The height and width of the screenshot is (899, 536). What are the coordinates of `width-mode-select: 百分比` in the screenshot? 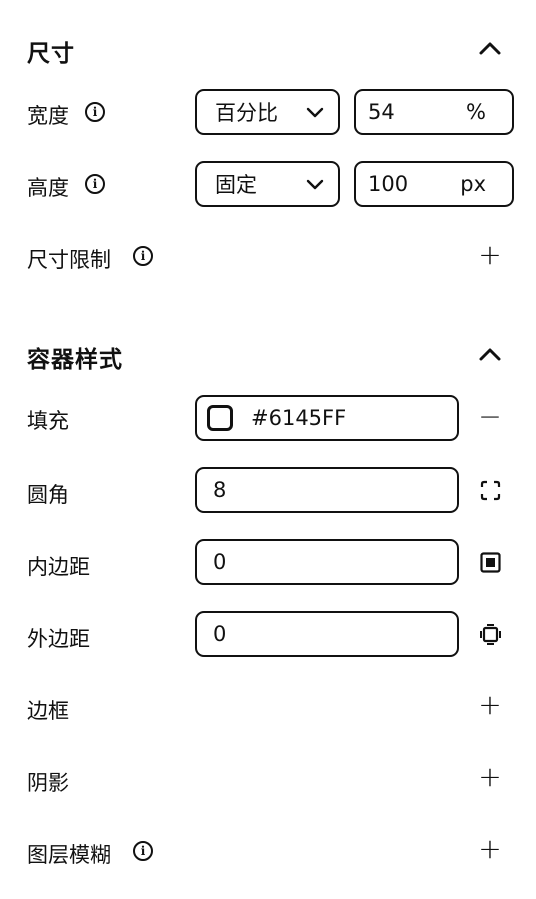 It's located at (267, 112).